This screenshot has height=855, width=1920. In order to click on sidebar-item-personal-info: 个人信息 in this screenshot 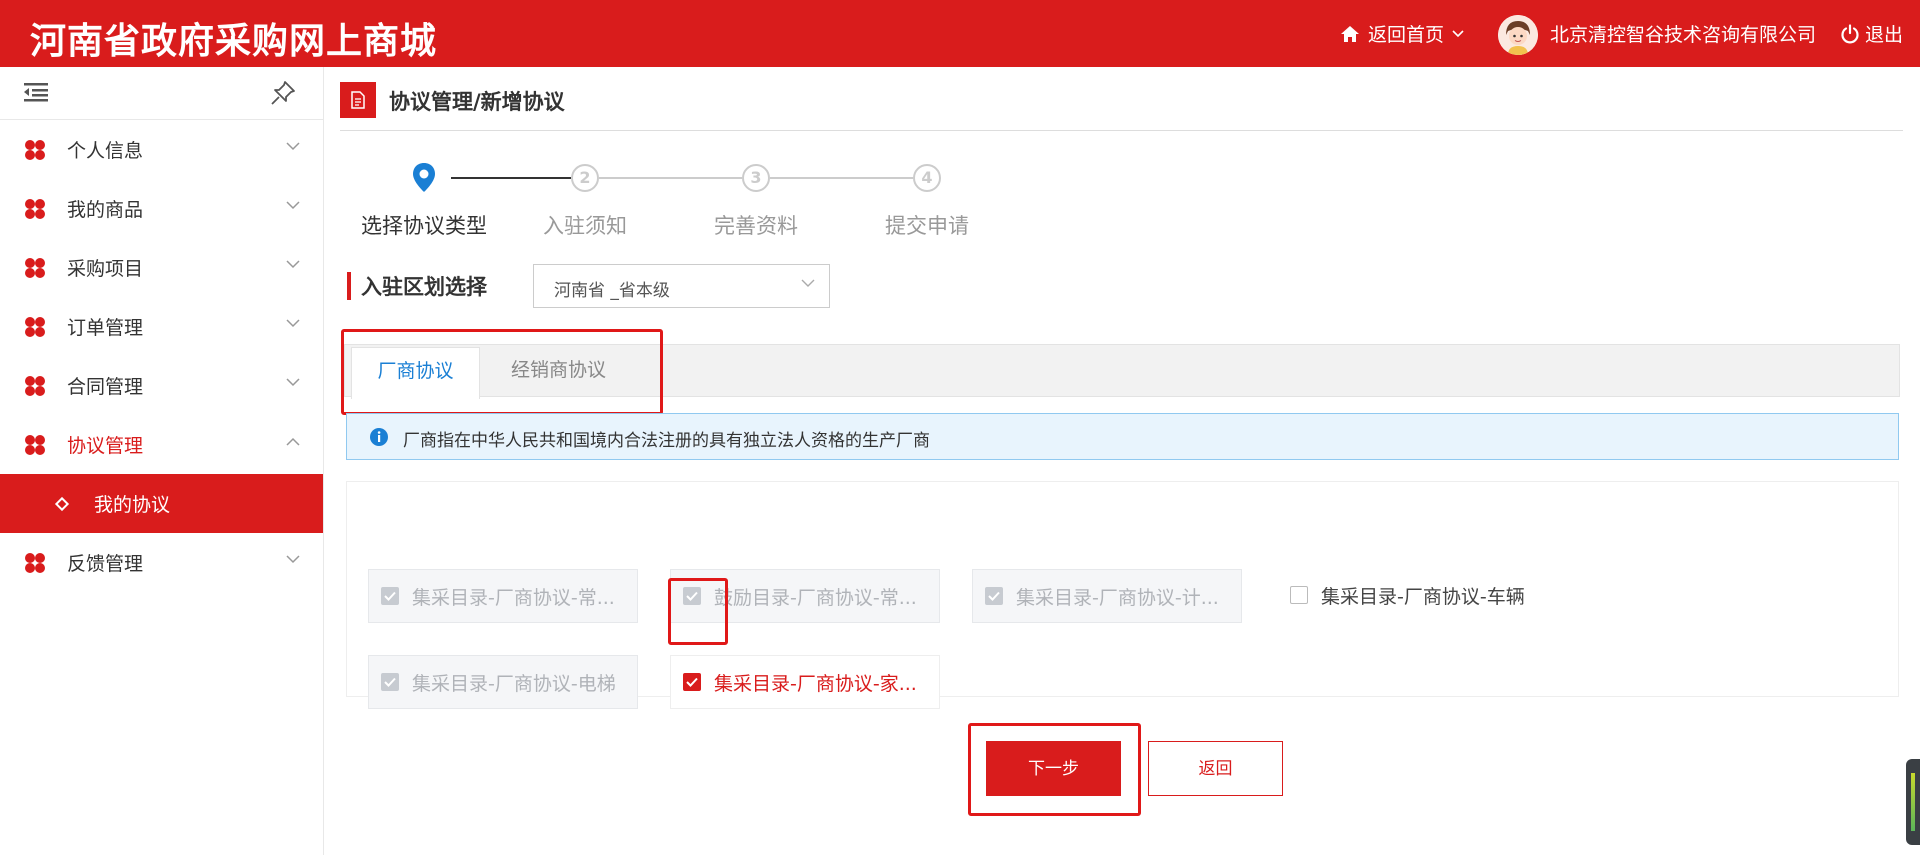, I will do `click(161, 149)`.